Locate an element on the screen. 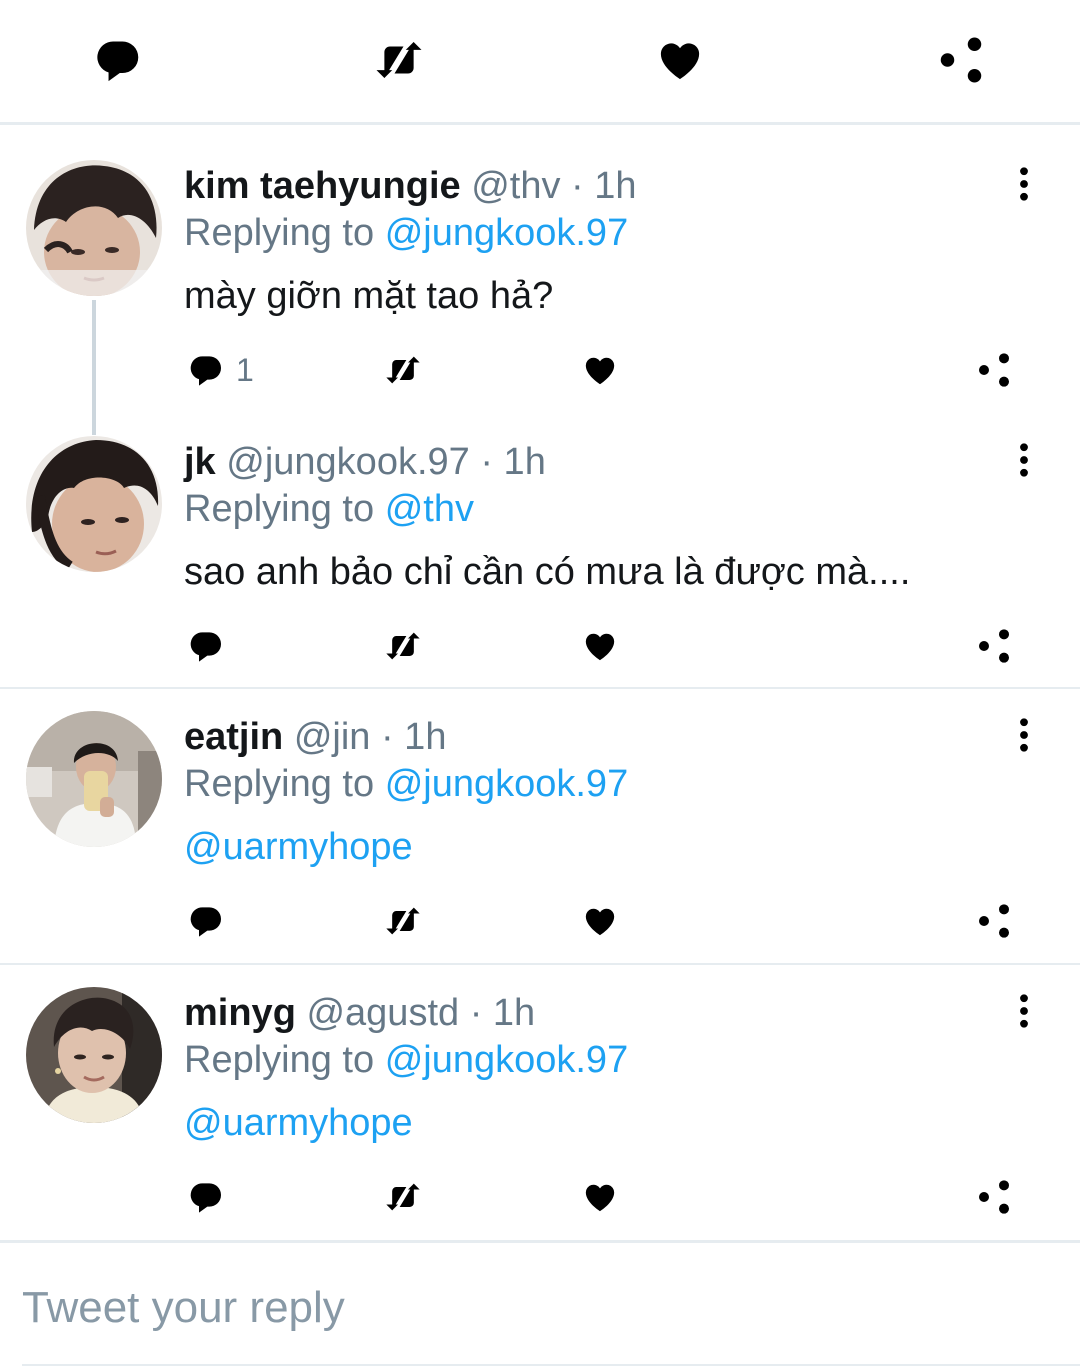 This screenshot has width=1080, height=1368. replying-to: Replying to @thv is located at coordinates (329, 509).